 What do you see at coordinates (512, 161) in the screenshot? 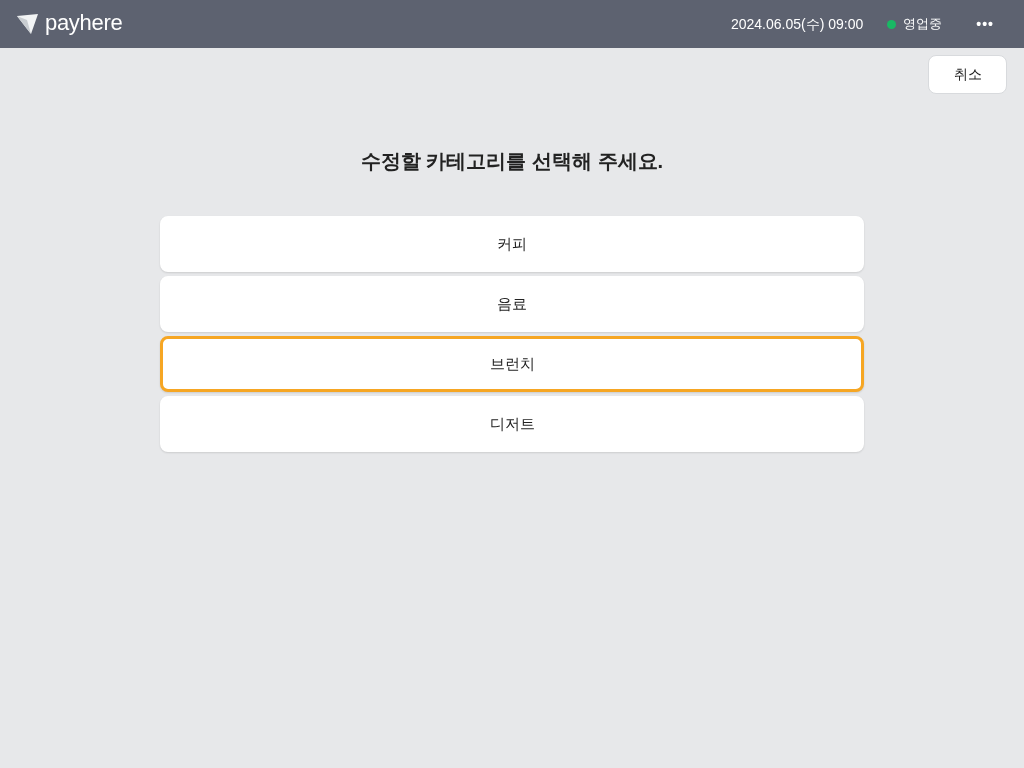
I see `page-title: 수정할 카테고리를 선택해 주세요.` at bounding box center [512, 161].